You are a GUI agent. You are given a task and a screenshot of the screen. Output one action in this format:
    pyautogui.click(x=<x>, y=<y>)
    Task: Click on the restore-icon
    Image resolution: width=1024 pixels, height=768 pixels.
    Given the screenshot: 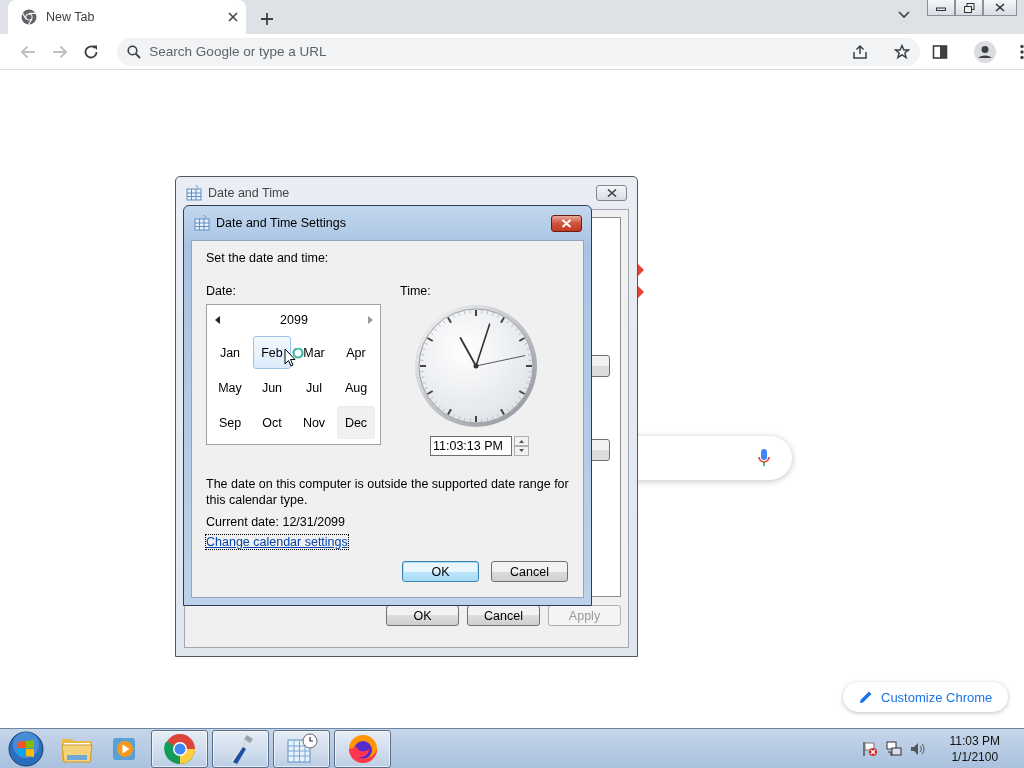 What is the action you would take?
    pyautogui.click(x=969, y=7)
    